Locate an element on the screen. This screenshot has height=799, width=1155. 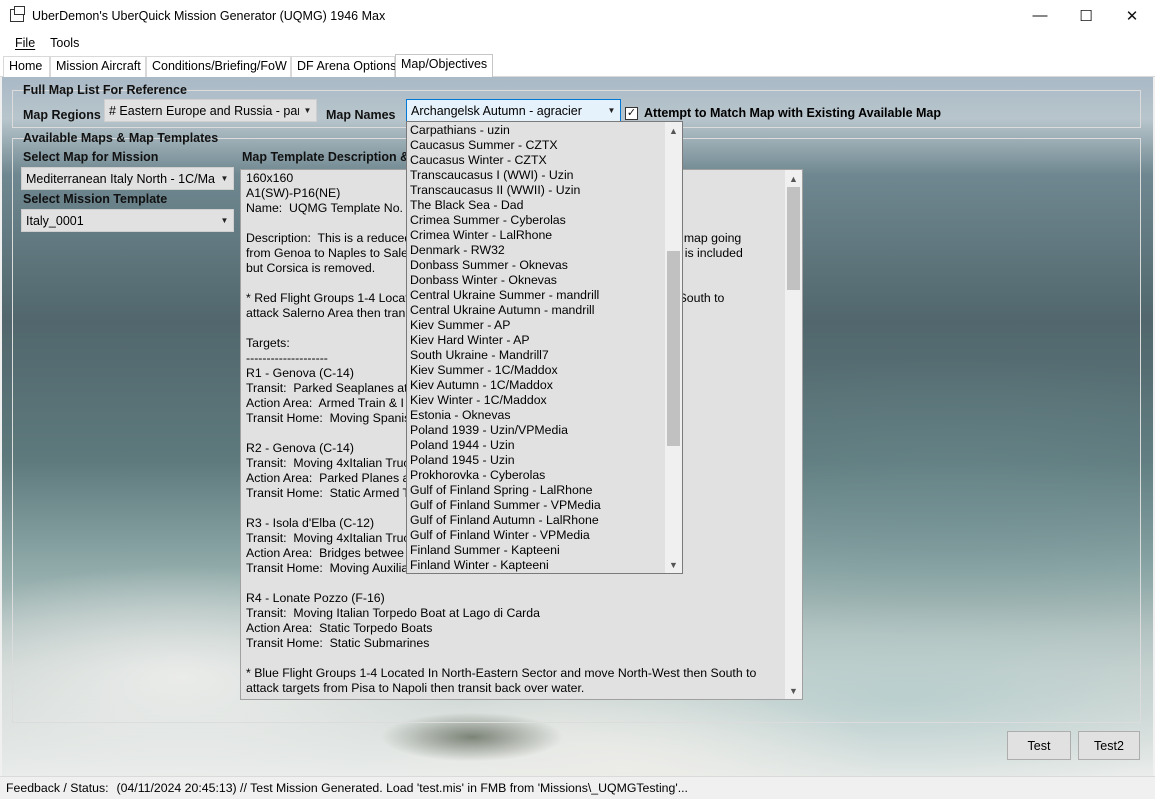
dropdown-option: The Black Sea - Dad is located at coordinates (536, 205).